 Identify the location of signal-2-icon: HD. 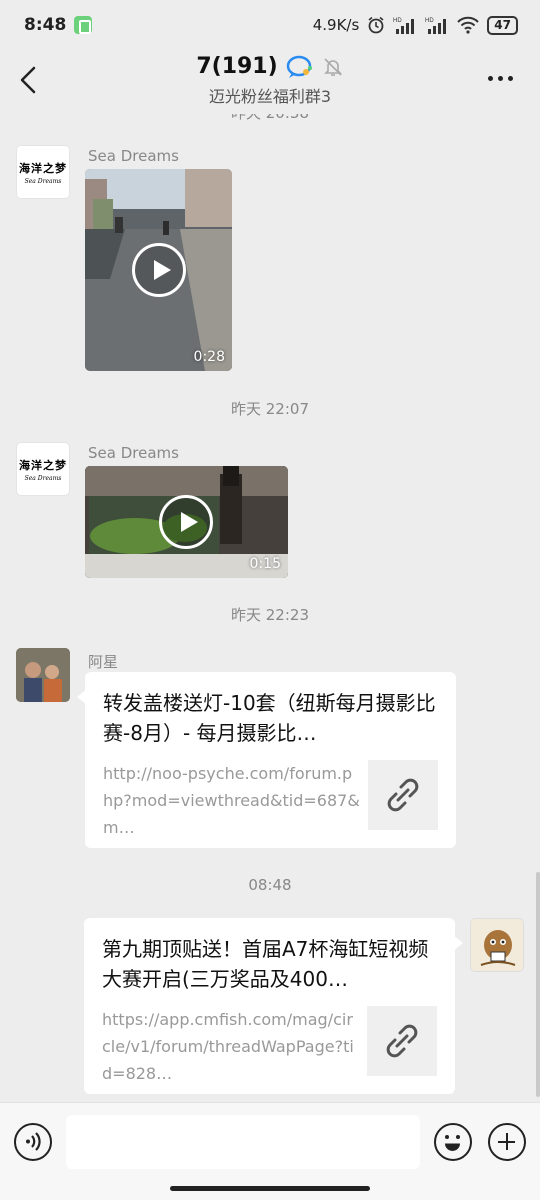
(436, 26).